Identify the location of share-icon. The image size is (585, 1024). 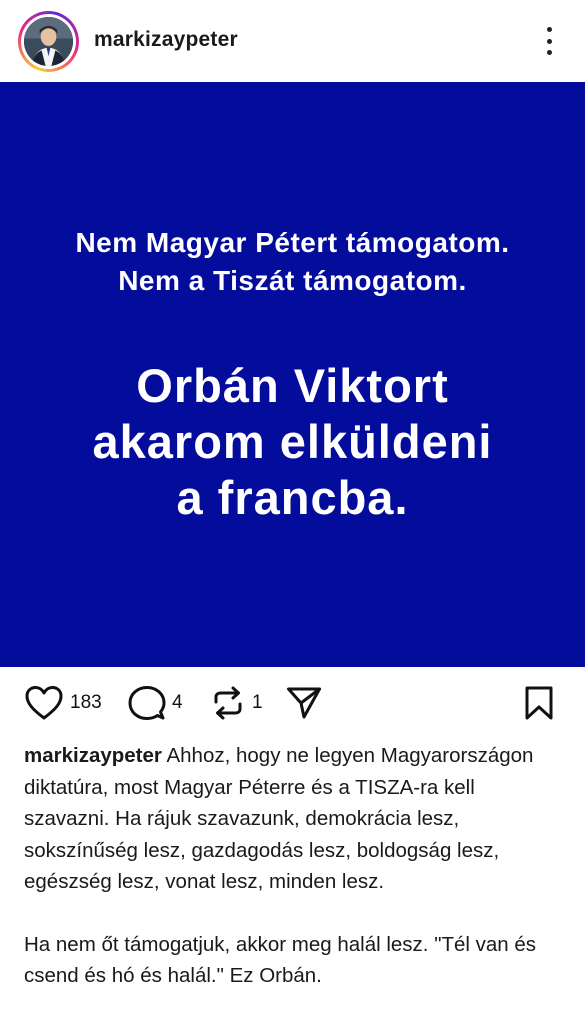
(304, 703).